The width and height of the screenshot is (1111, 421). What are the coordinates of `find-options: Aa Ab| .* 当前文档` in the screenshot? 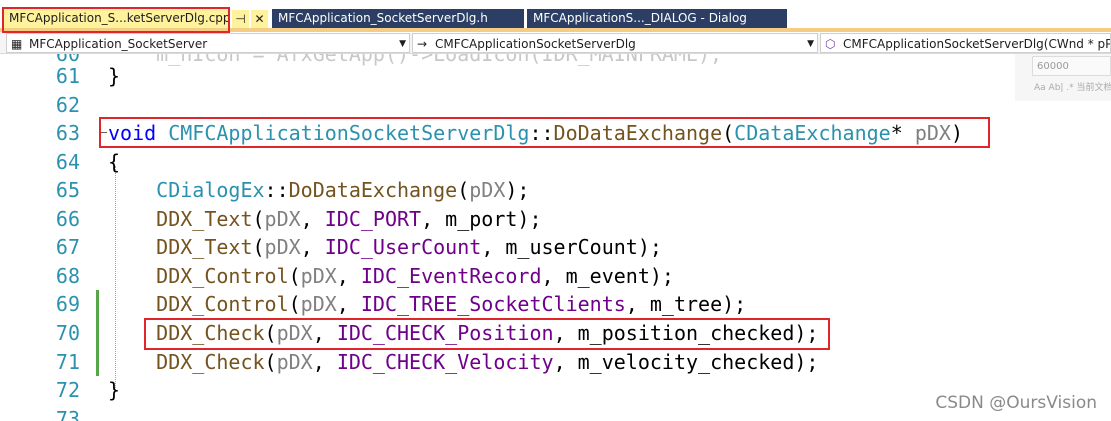 It's located at (1072, 86).